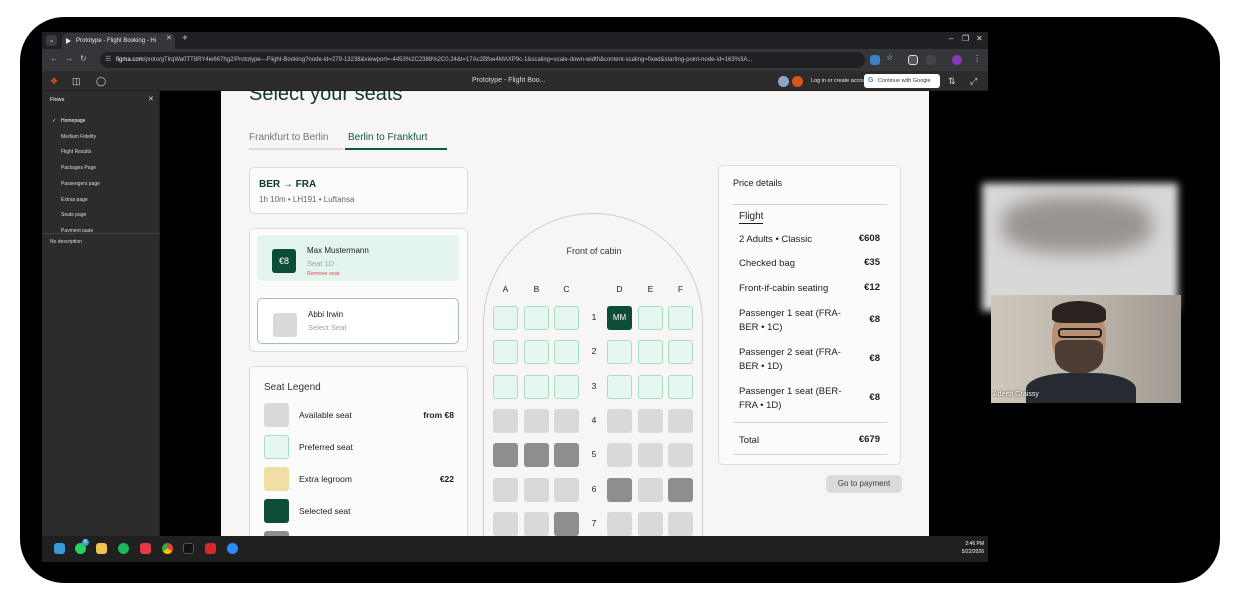  What do you see at coordinates (505, 318) in the screenshot?
I see `seat-1a` at bounding box center [505, 318].